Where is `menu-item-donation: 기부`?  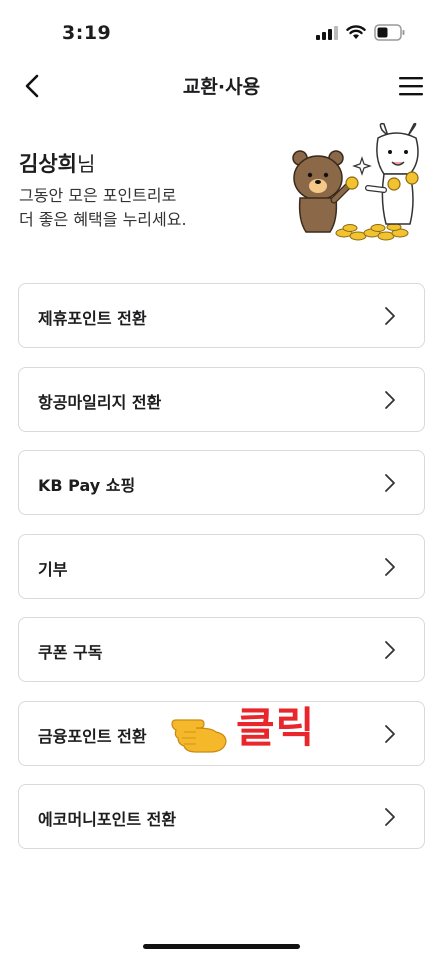
menu-item-donation: 기부 is located at coordinates (221, 566).